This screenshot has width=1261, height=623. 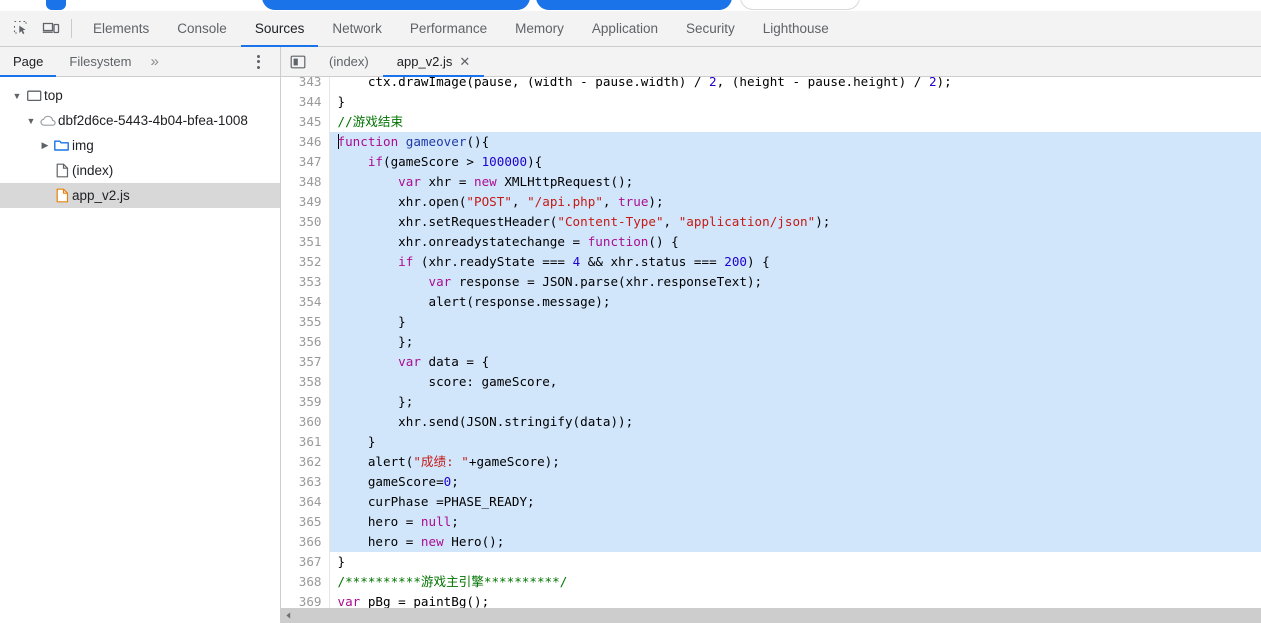 I want to click on editor-tab-app-v2-js: app_v2.js ✕, so click(x=433, y=62).